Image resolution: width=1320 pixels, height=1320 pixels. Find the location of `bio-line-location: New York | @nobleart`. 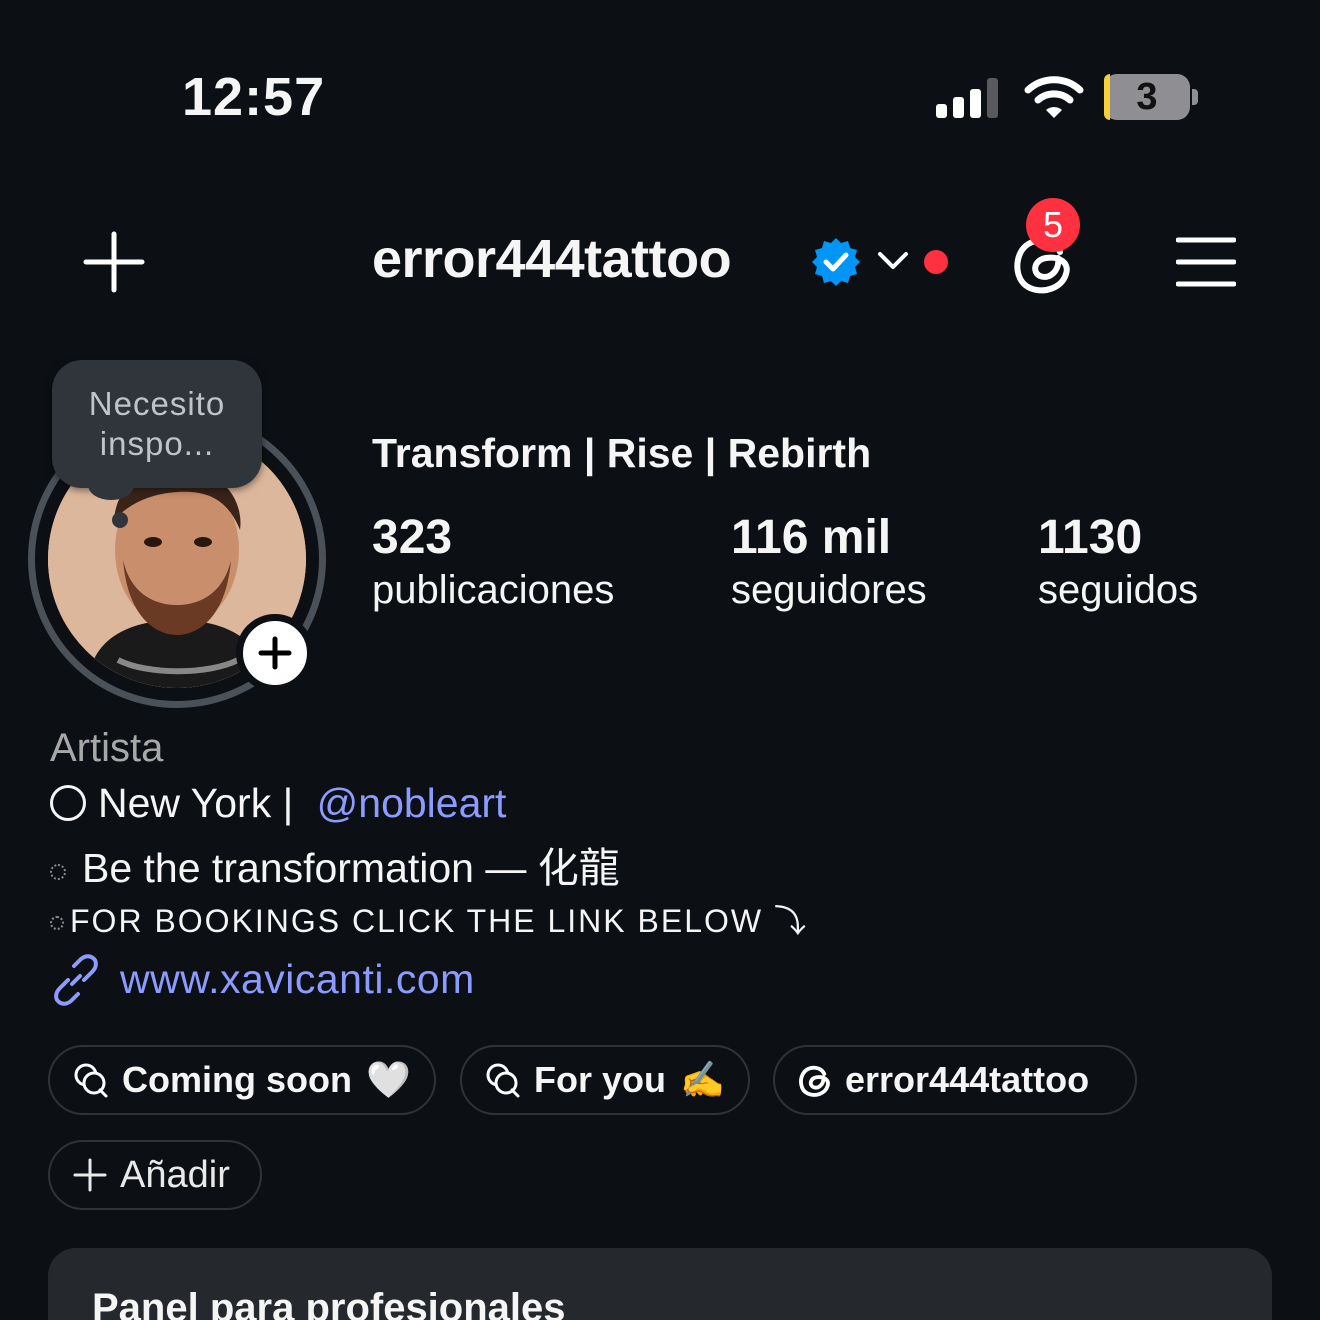

bio-line-location: New York | @nobleart is located at coordinates (278, 803).